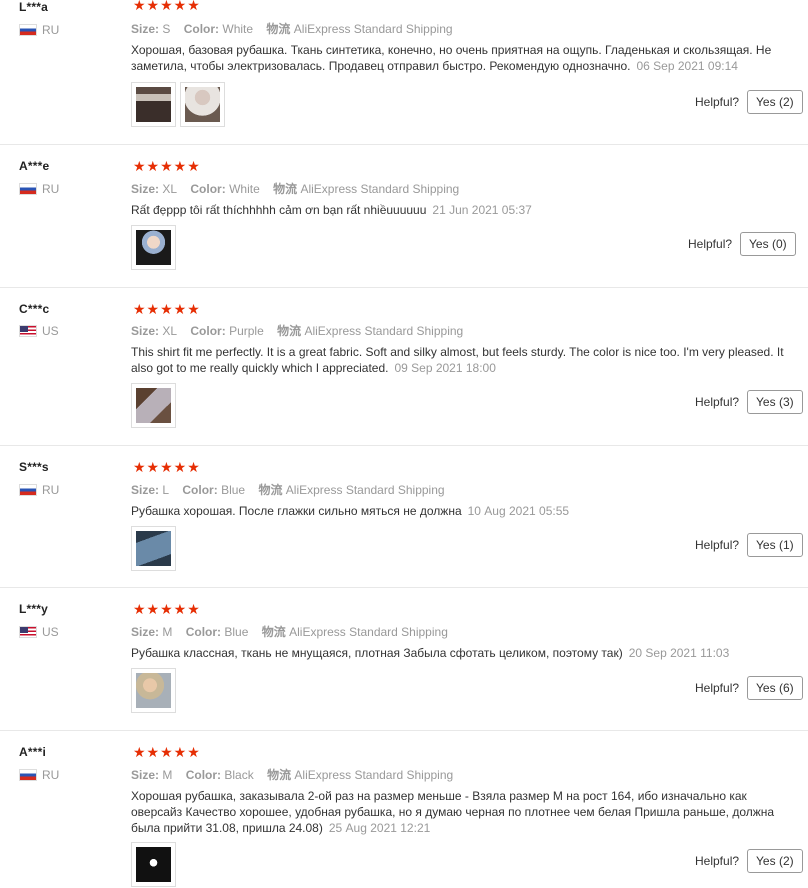 The width and height of the screenshot is (808, 888). What do you see at coordinates (34, 7) in the screenshot?
I see `reviewer-name: L***a` at bounding box center [34, 7].